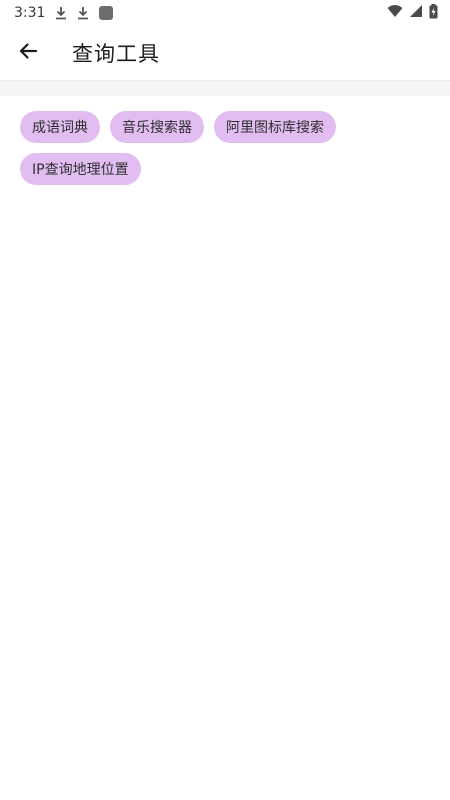 The image size is (450, 800). I want to click on tool-chip-list: 成语词典 音乐搜索器 阿里图标库搜索 IP查询地理位置, so click(225, 148).